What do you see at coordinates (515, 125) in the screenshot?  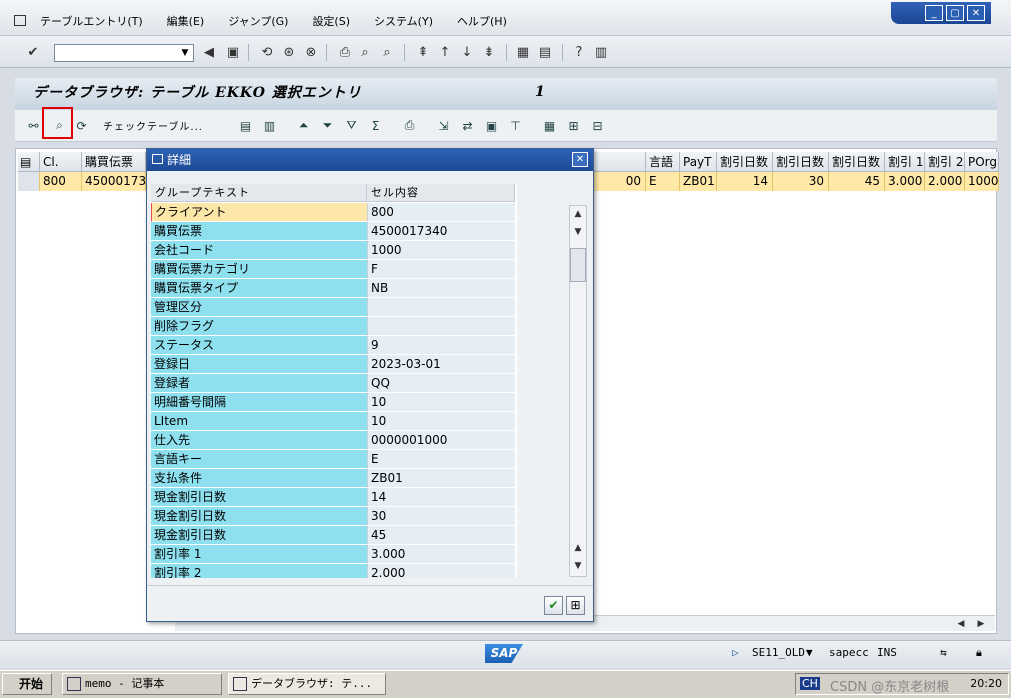 I see `word-icon: ⊤` at bounding box center [515, 125].